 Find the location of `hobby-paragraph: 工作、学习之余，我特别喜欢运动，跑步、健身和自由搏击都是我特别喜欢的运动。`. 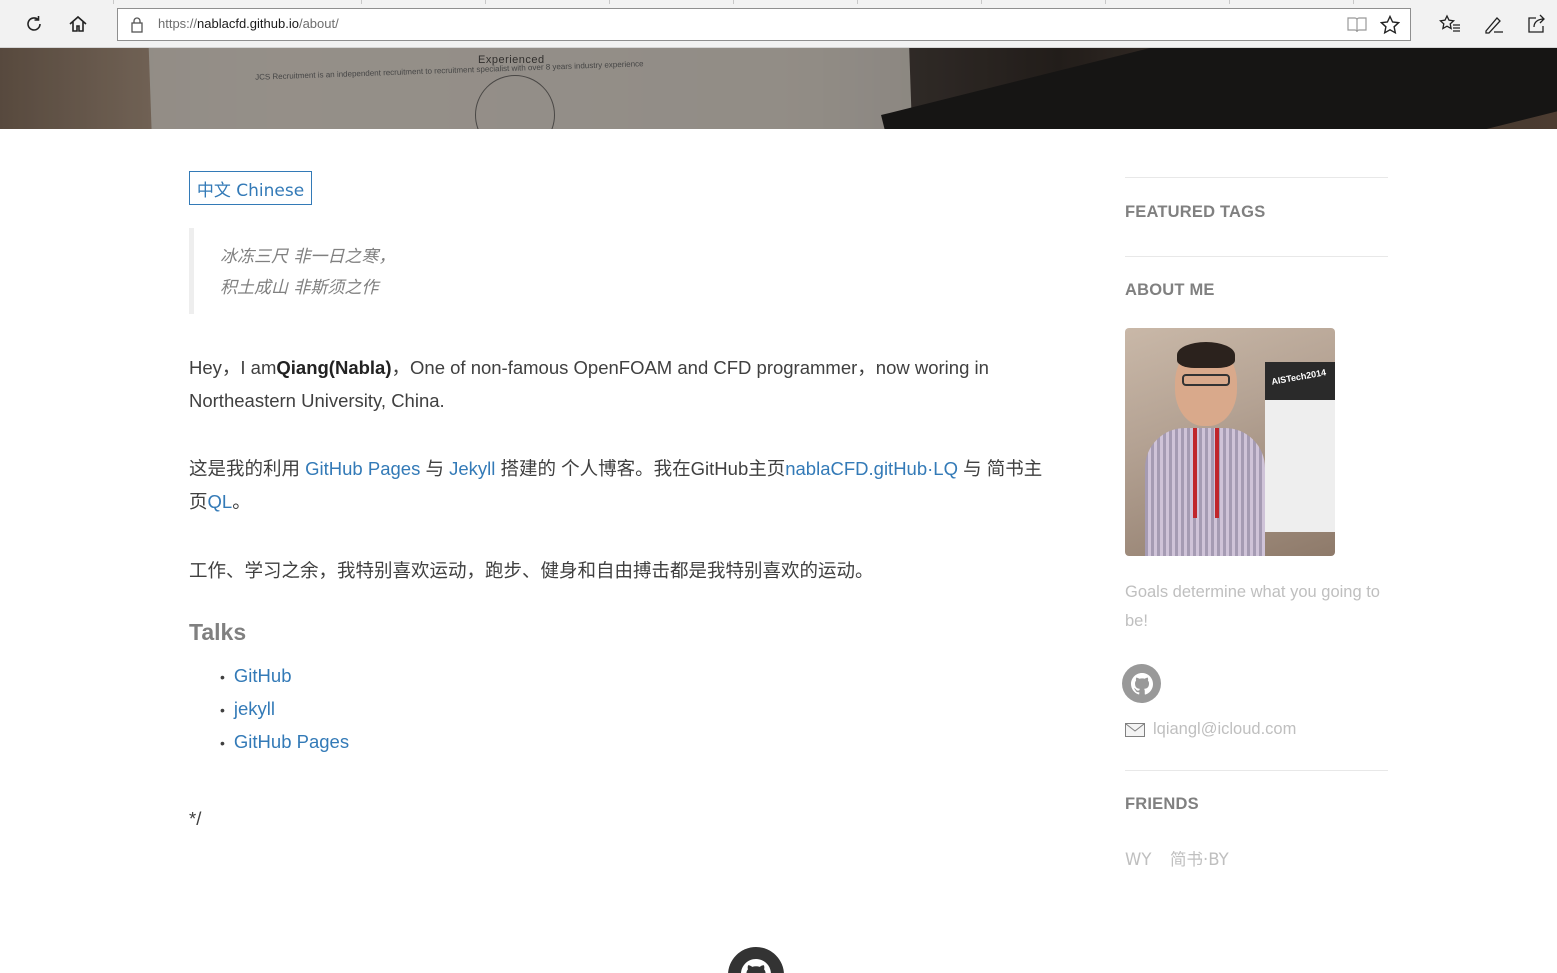

hobby-paragraph: 工作、学习之余，我特别喜欢运动，跑步、健身和自由搏击都是我特别喜欢的运动。 is located at coordinates (531, 570).